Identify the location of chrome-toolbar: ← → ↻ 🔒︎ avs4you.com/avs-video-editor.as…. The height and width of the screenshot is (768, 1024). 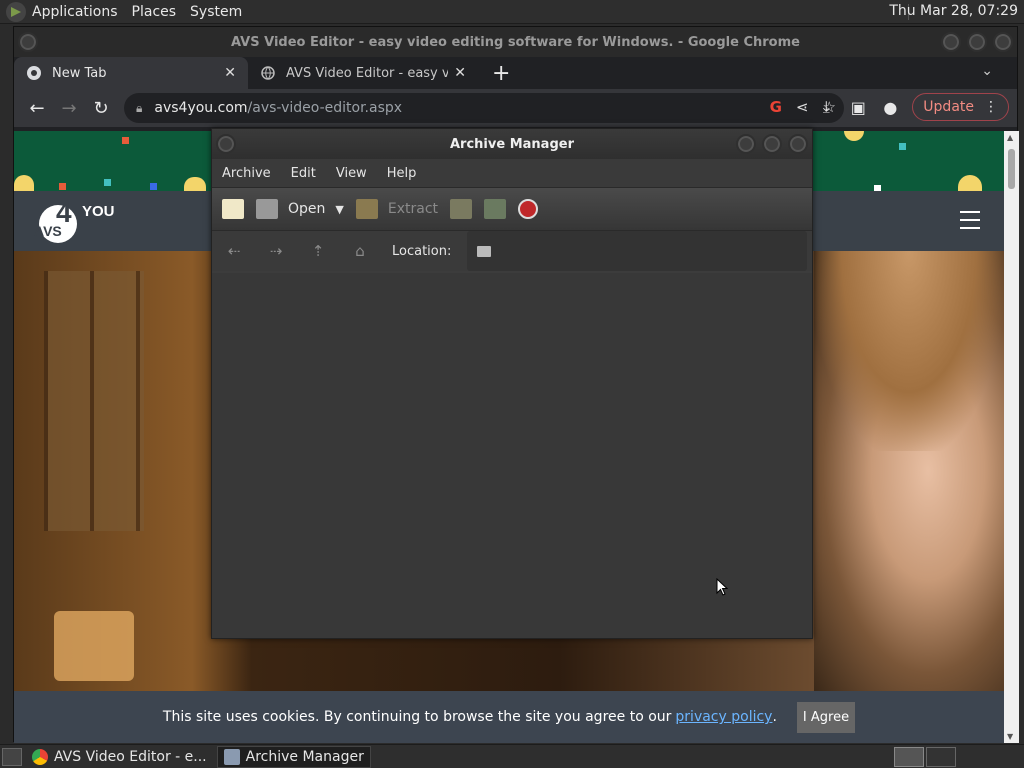
(515, 108).